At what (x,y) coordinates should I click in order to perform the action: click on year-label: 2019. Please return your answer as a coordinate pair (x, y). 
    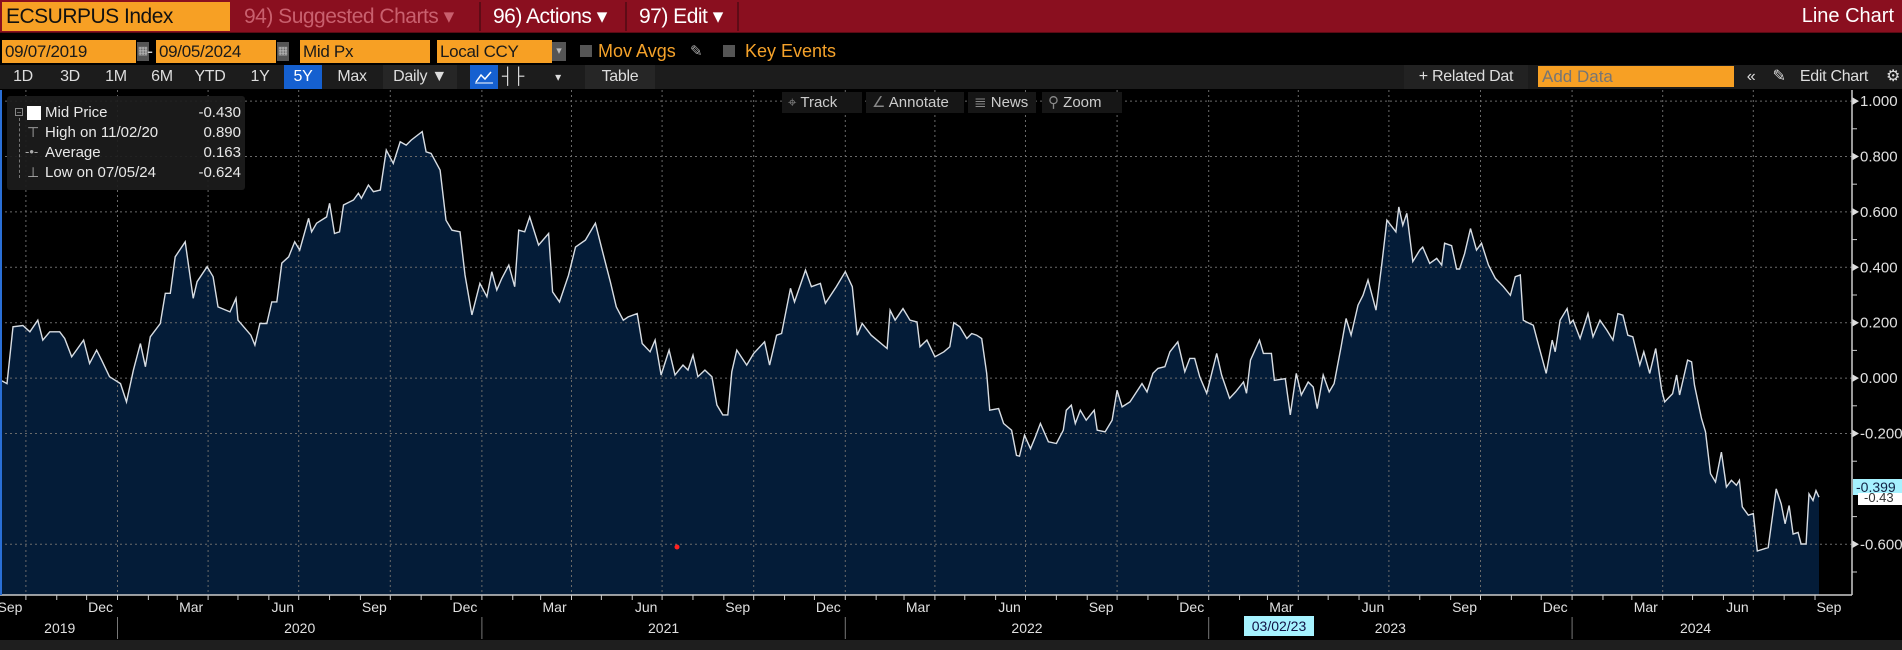
    Looking at the image, I should click on (59, 628).